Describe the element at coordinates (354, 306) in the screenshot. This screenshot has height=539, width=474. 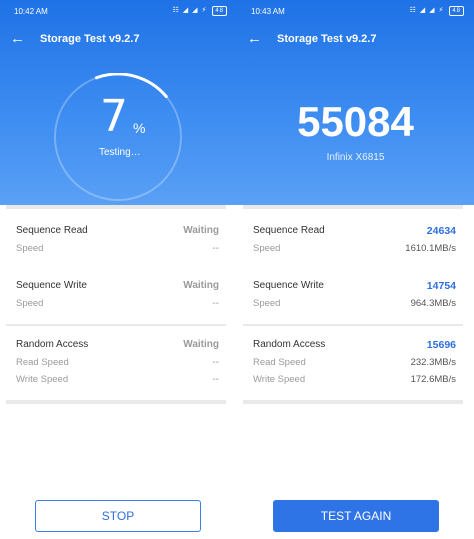
I see `seq-write-speed-row: Speed 964.3MB/s` at that location.